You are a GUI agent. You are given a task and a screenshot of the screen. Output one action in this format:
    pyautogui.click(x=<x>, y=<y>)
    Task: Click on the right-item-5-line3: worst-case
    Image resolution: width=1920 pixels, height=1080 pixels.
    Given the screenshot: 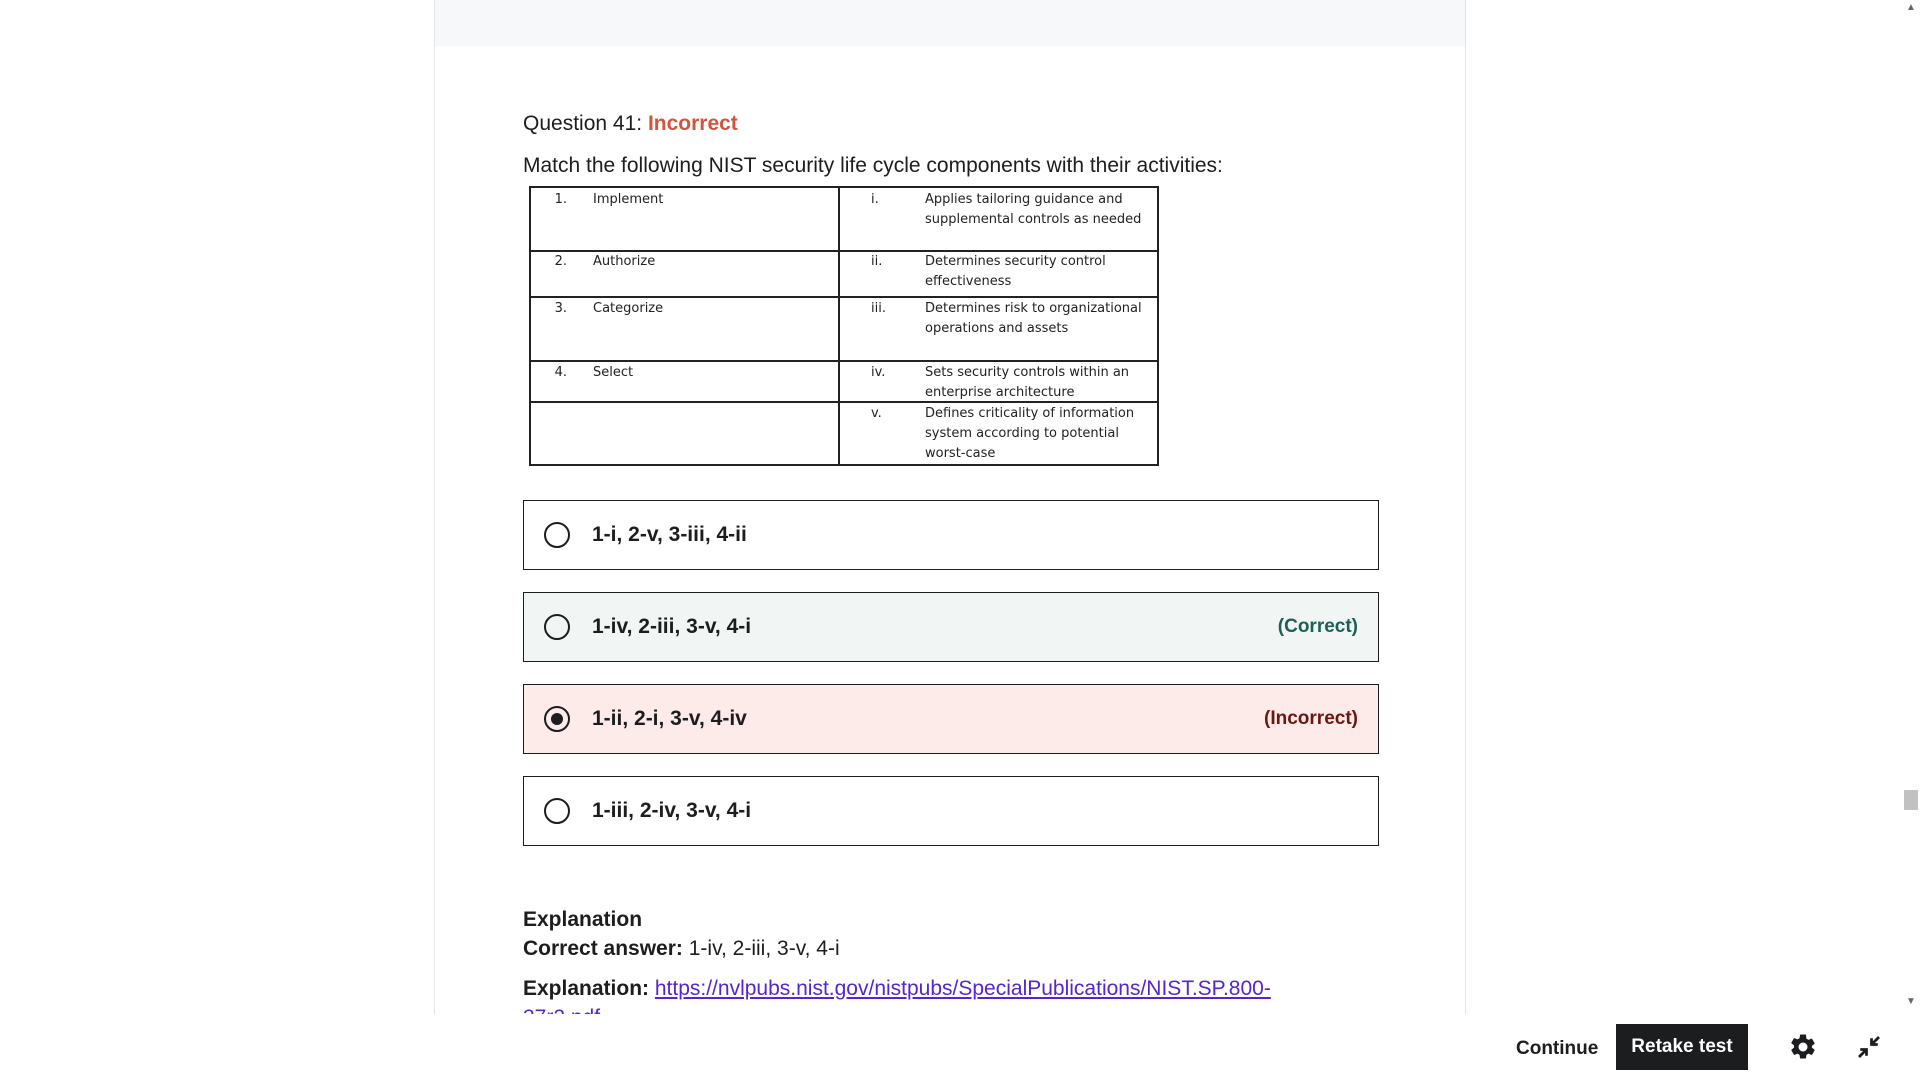 What is the action you would take?
    pyautogui.click(x=960, y=453)
    